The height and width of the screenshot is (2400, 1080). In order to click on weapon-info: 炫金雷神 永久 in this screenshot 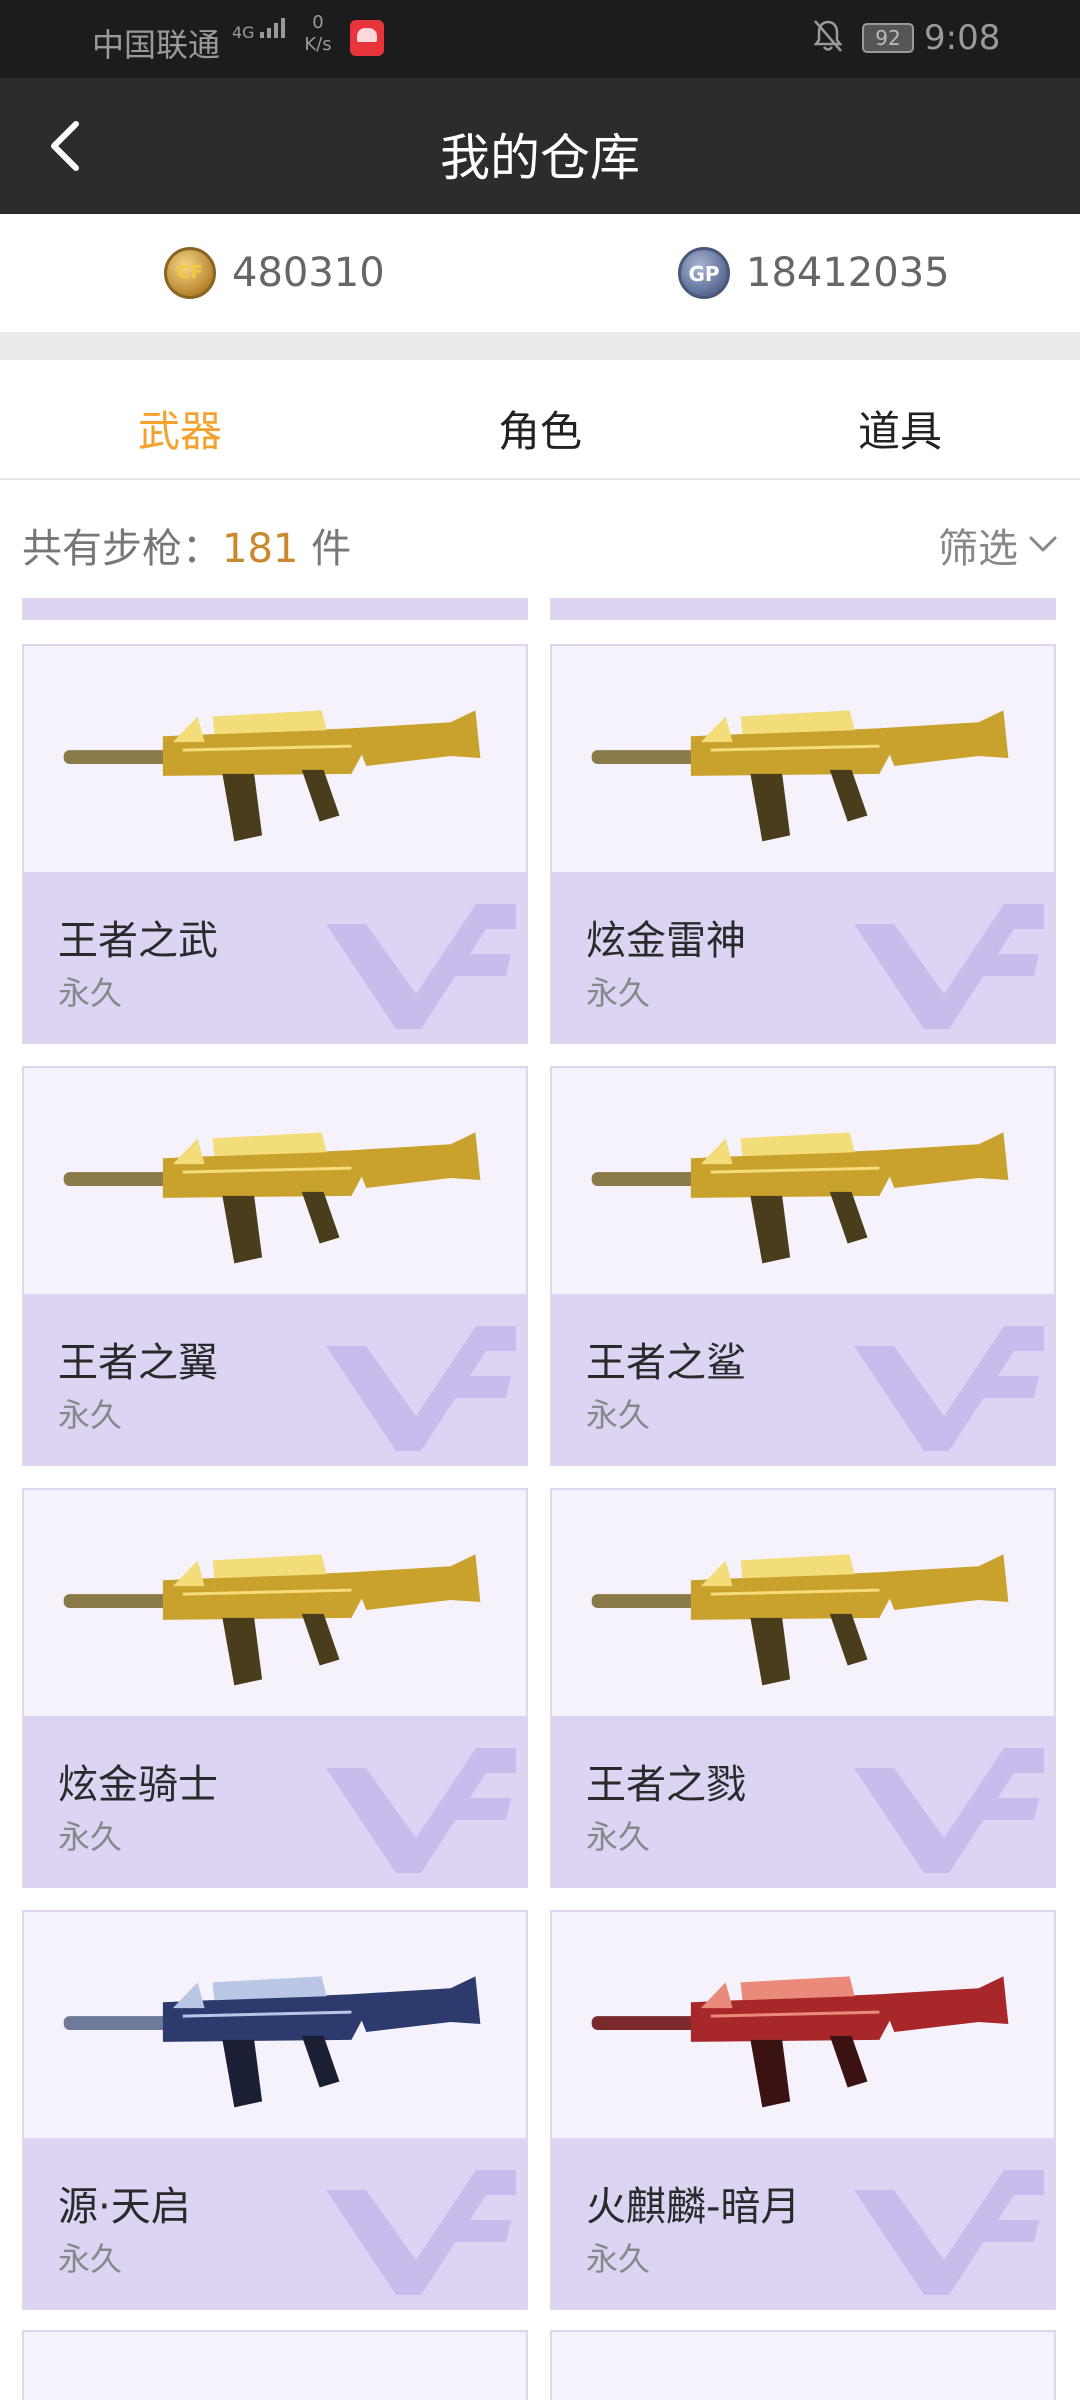, I will do `click(803, 957)`.